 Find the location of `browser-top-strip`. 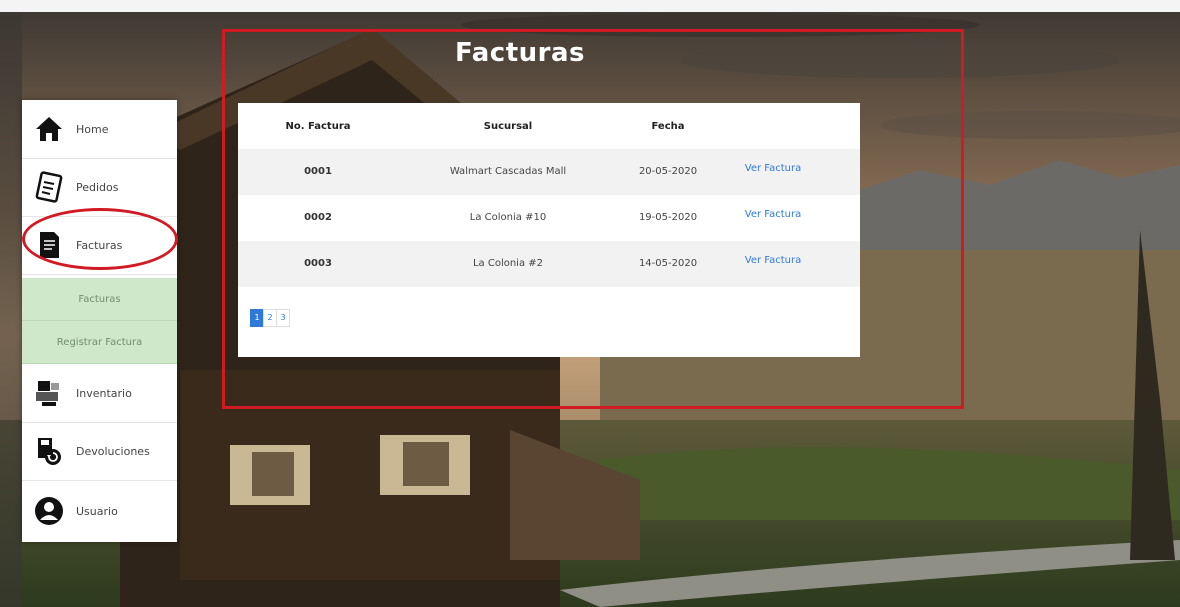

browser-top-strip is located at coordinates (590, 6).